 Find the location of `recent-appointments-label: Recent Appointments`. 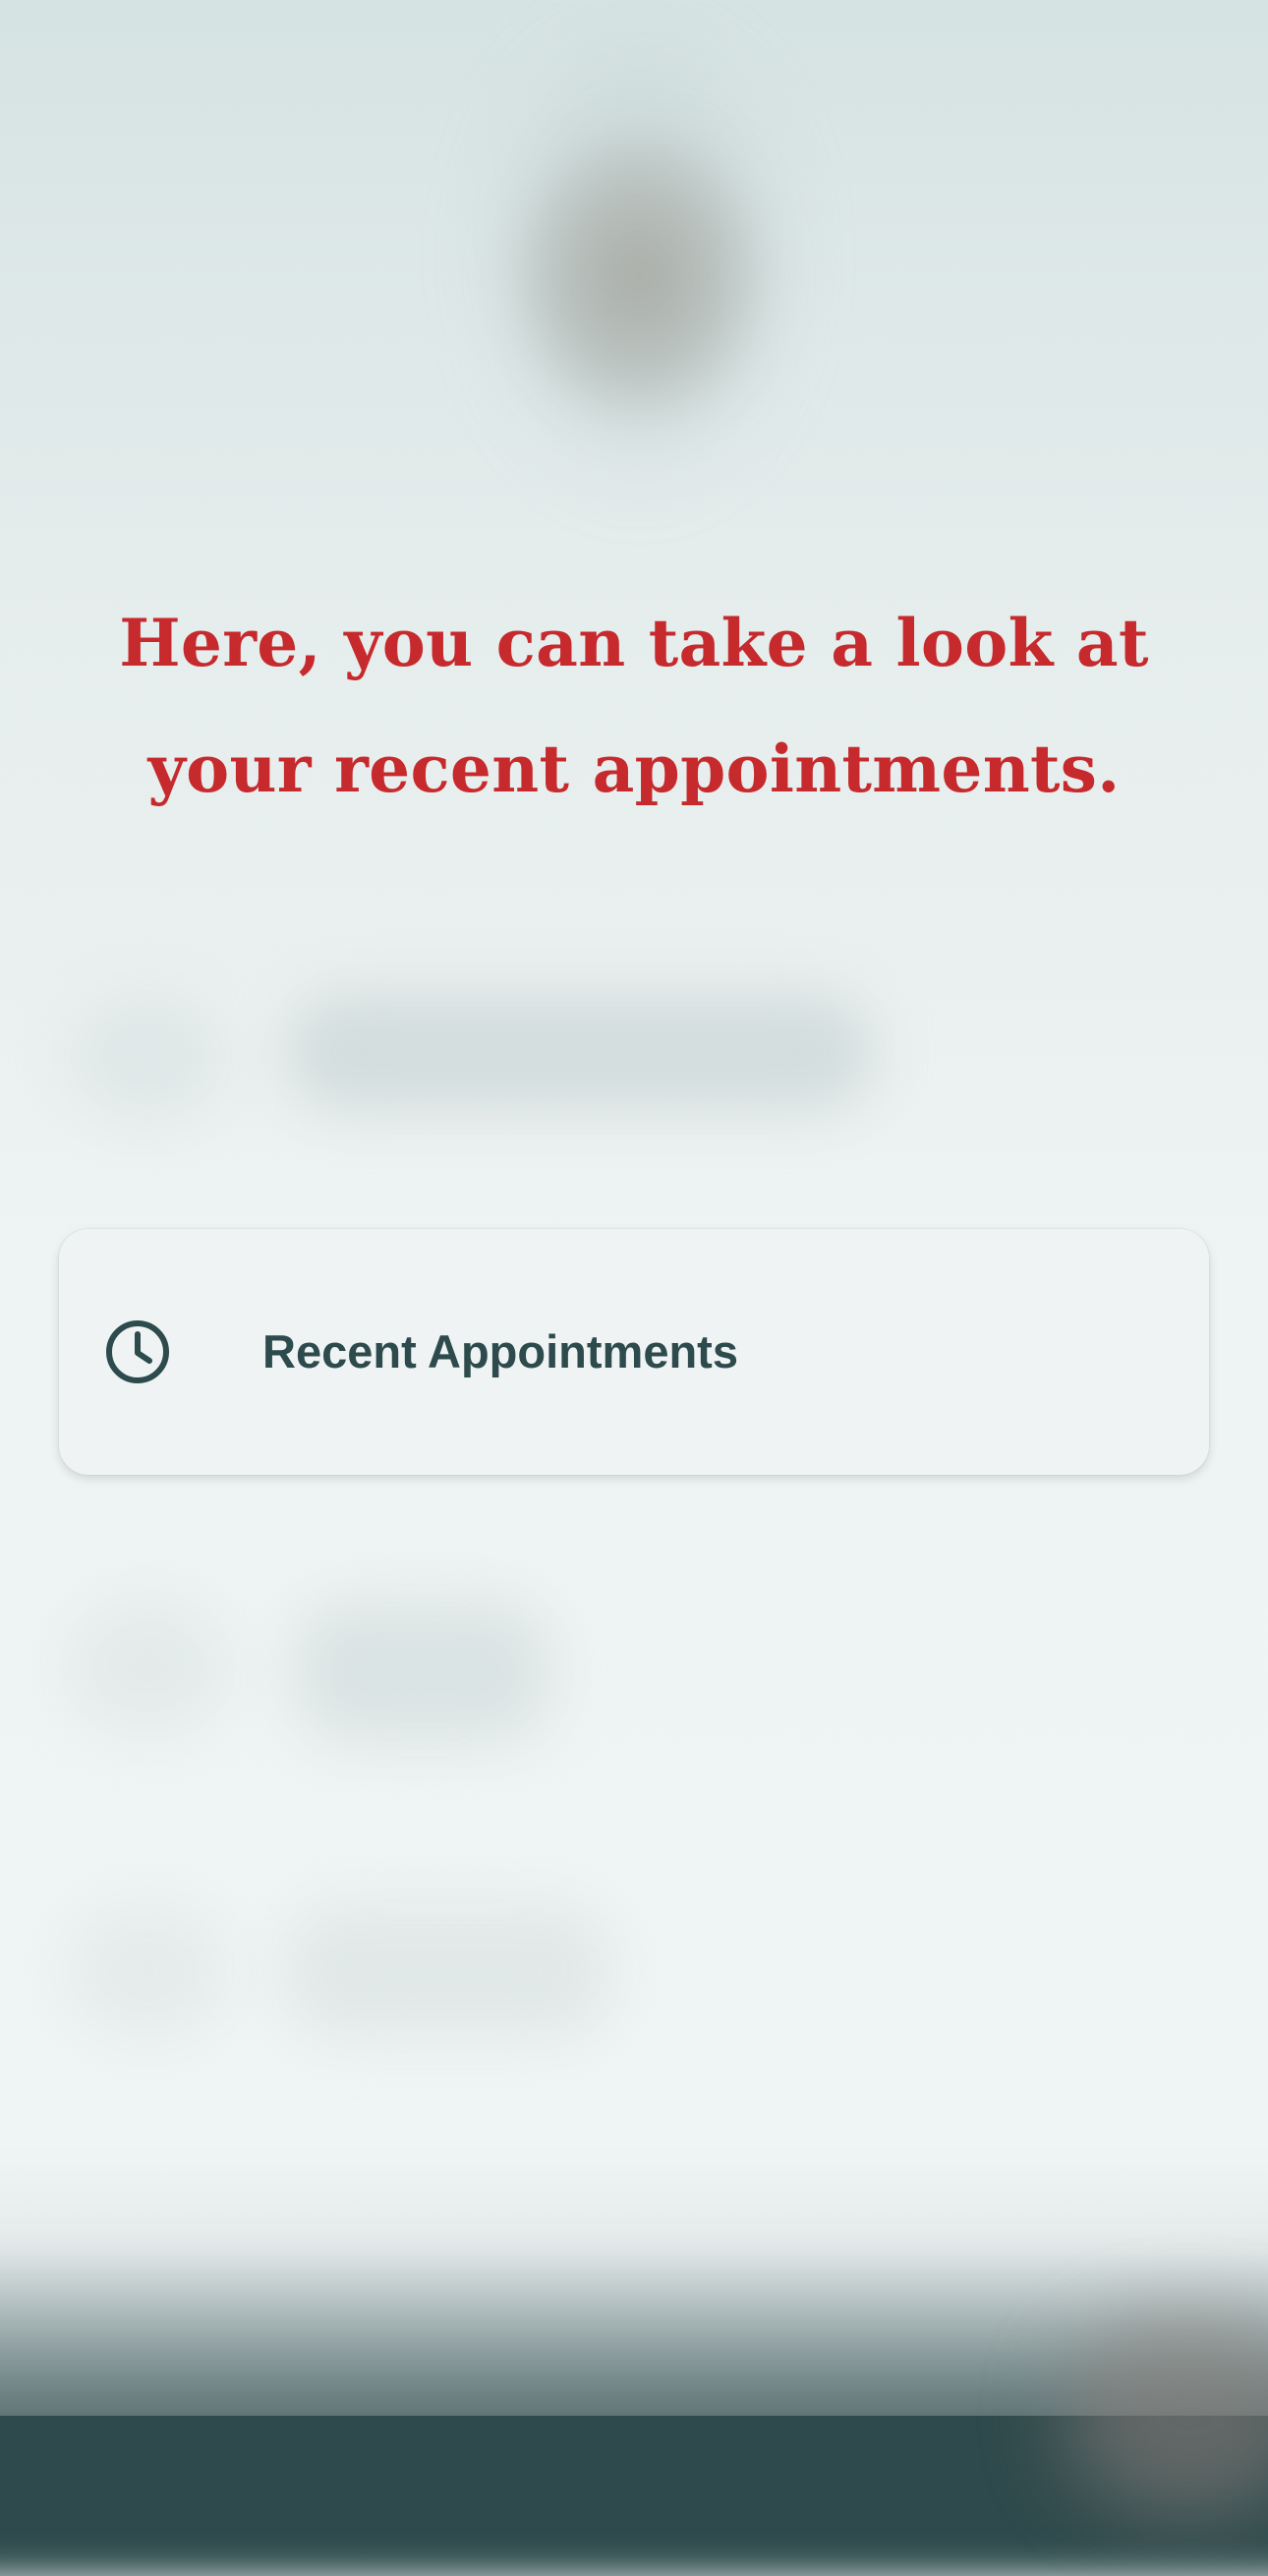

recent-appointments-label: Recent Appointments is located at coordinates (500, 1351).